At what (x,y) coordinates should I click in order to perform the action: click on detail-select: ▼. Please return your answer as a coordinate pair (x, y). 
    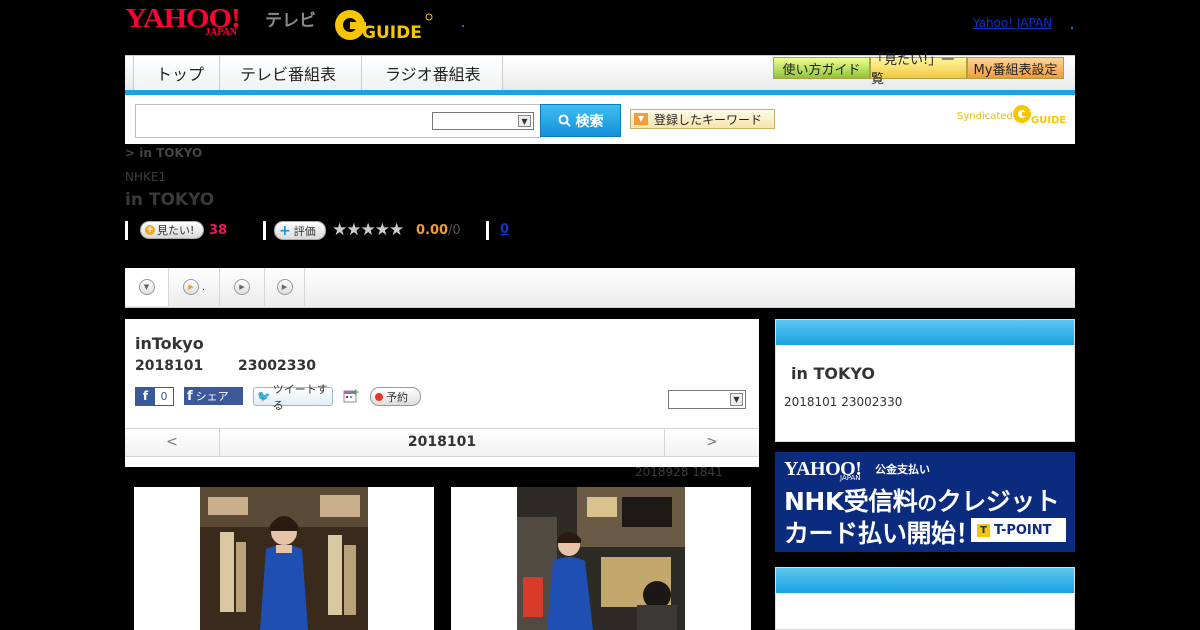
    Looking at the image, I should click on (707, 399).